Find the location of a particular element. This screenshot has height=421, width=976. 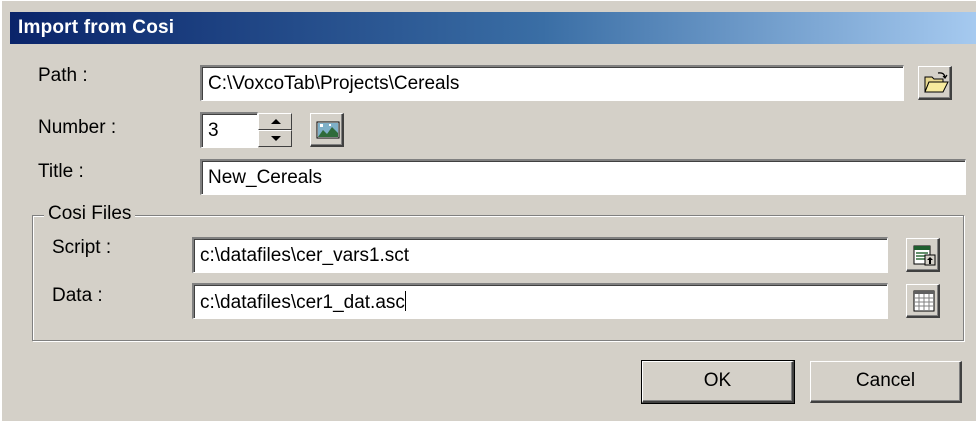

path-input: C:\VoxcoTab\Projects\Cereals is located at coordinates (552, 83).